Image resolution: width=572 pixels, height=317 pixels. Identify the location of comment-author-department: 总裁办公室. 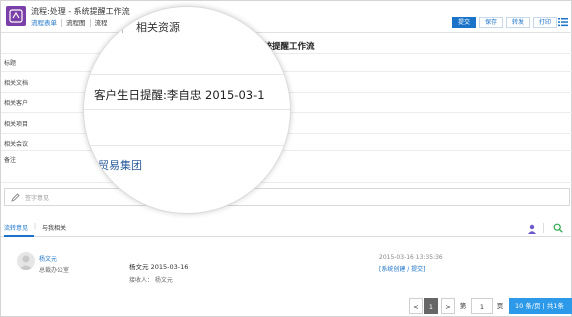
(54, 270).